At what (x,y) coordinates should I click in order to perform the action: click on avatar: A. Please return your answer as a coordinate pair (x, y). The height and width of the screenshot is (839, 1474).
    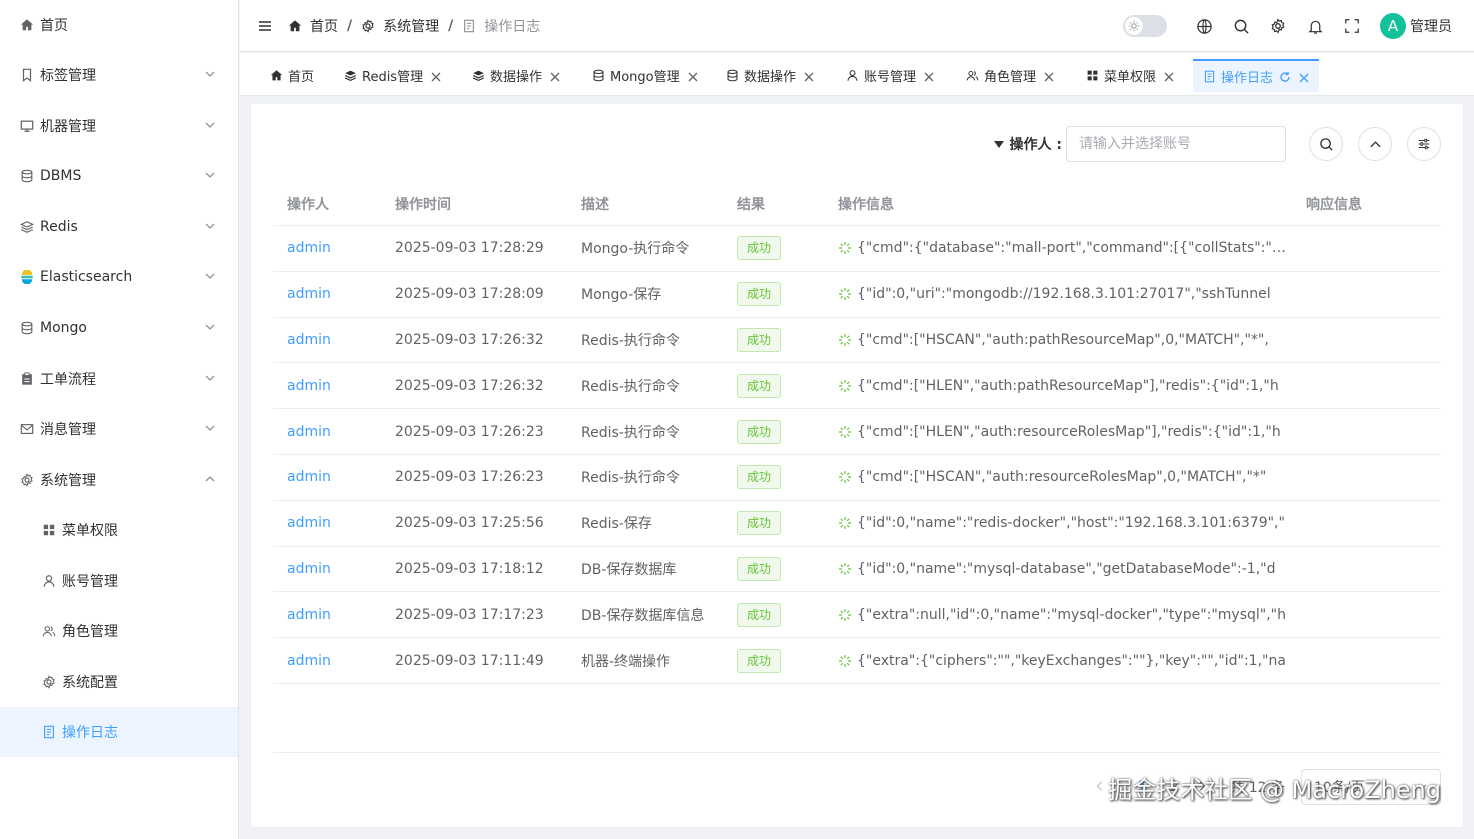
    Looking at the image, I should click on (1393, 26).